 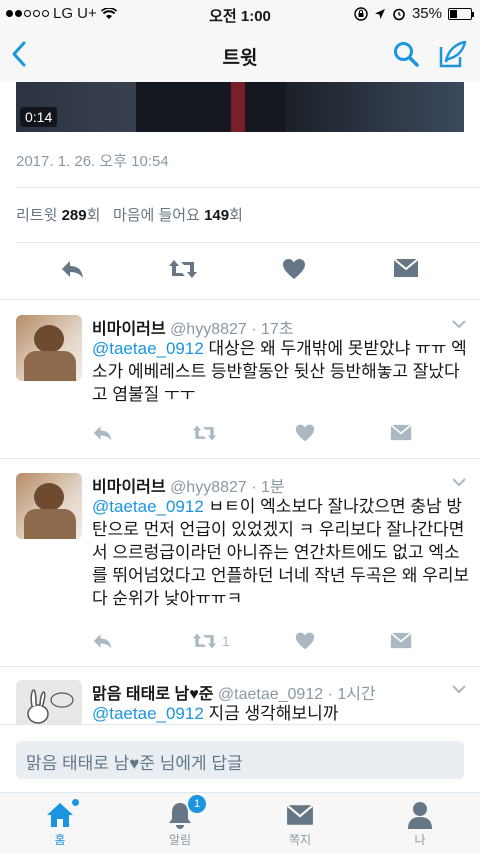 I want to click on reply-input: 맑음 태태로 남♥준 님에게 답글, so click(x=240, y=760).